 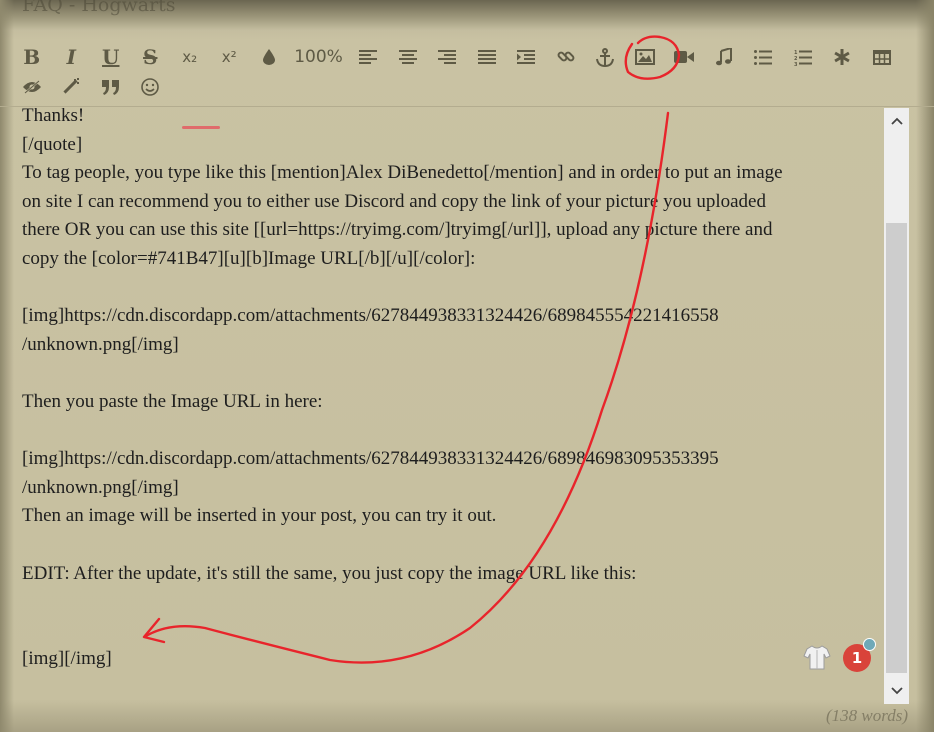 What do you see at coordinates (866, 715) in the screenshot?
I see `word-count: (138 words)` at bounding box center [866, 715].